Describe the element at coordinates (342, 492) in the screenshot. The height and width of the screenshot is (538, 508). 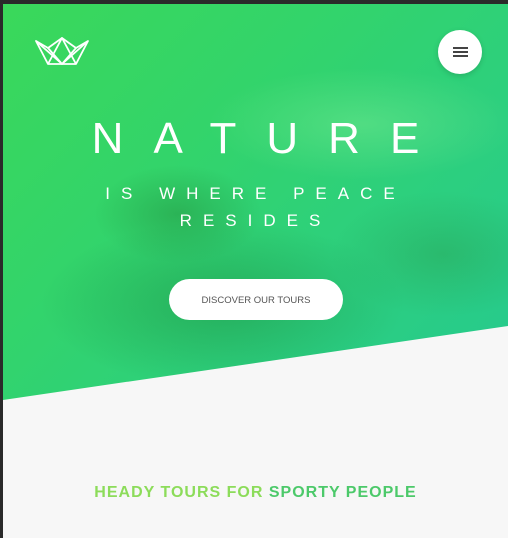
I see `section-heading-part-2: SPORTY PEOPLE` at that location.